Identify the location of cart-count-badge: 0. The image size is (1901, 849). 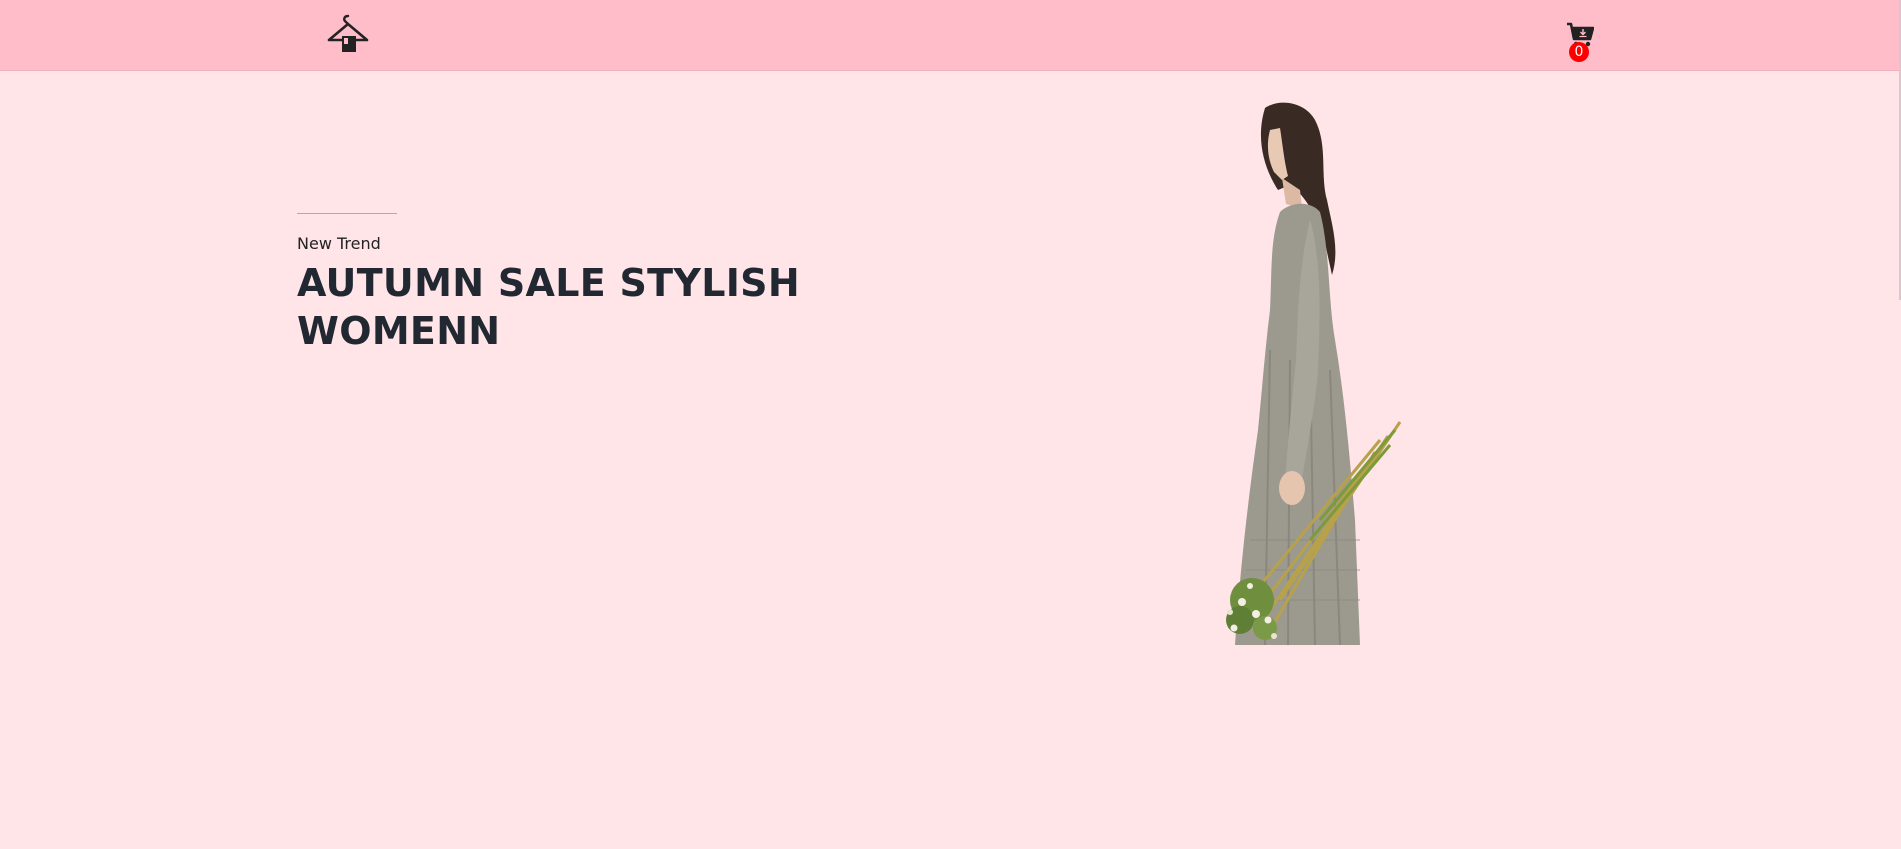
(1579, 52).